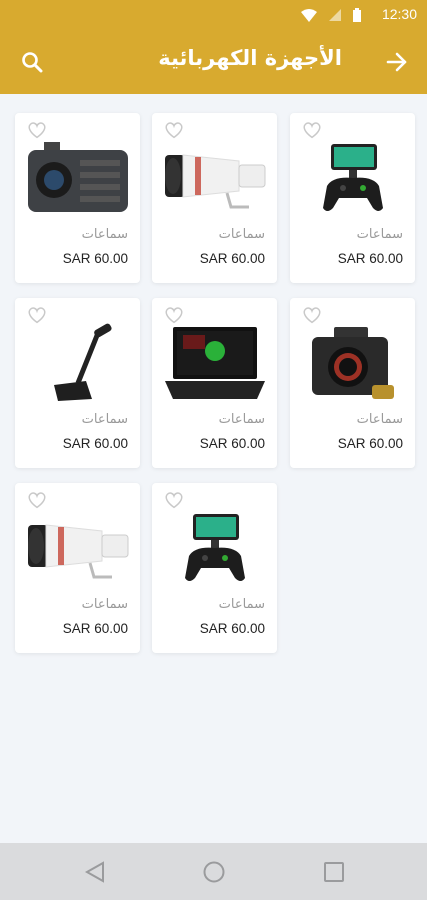 This screenshot has height=900, width=427. I want to click on product-image-microphone-arm, so click(77, 363).